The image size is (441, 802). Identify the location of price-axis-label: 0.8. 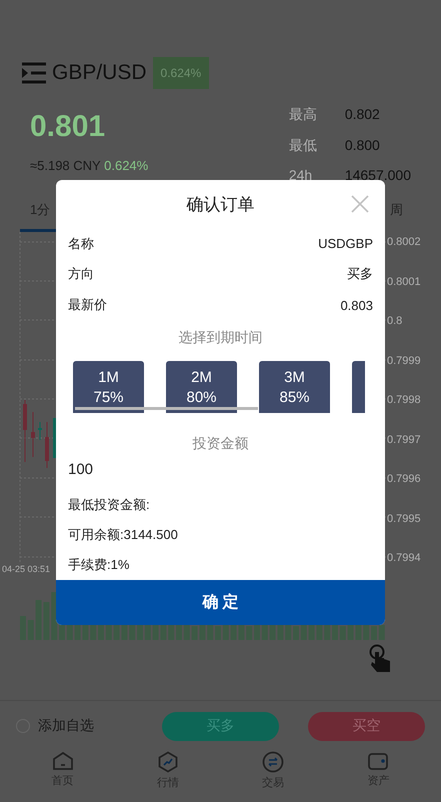
(395, 321).